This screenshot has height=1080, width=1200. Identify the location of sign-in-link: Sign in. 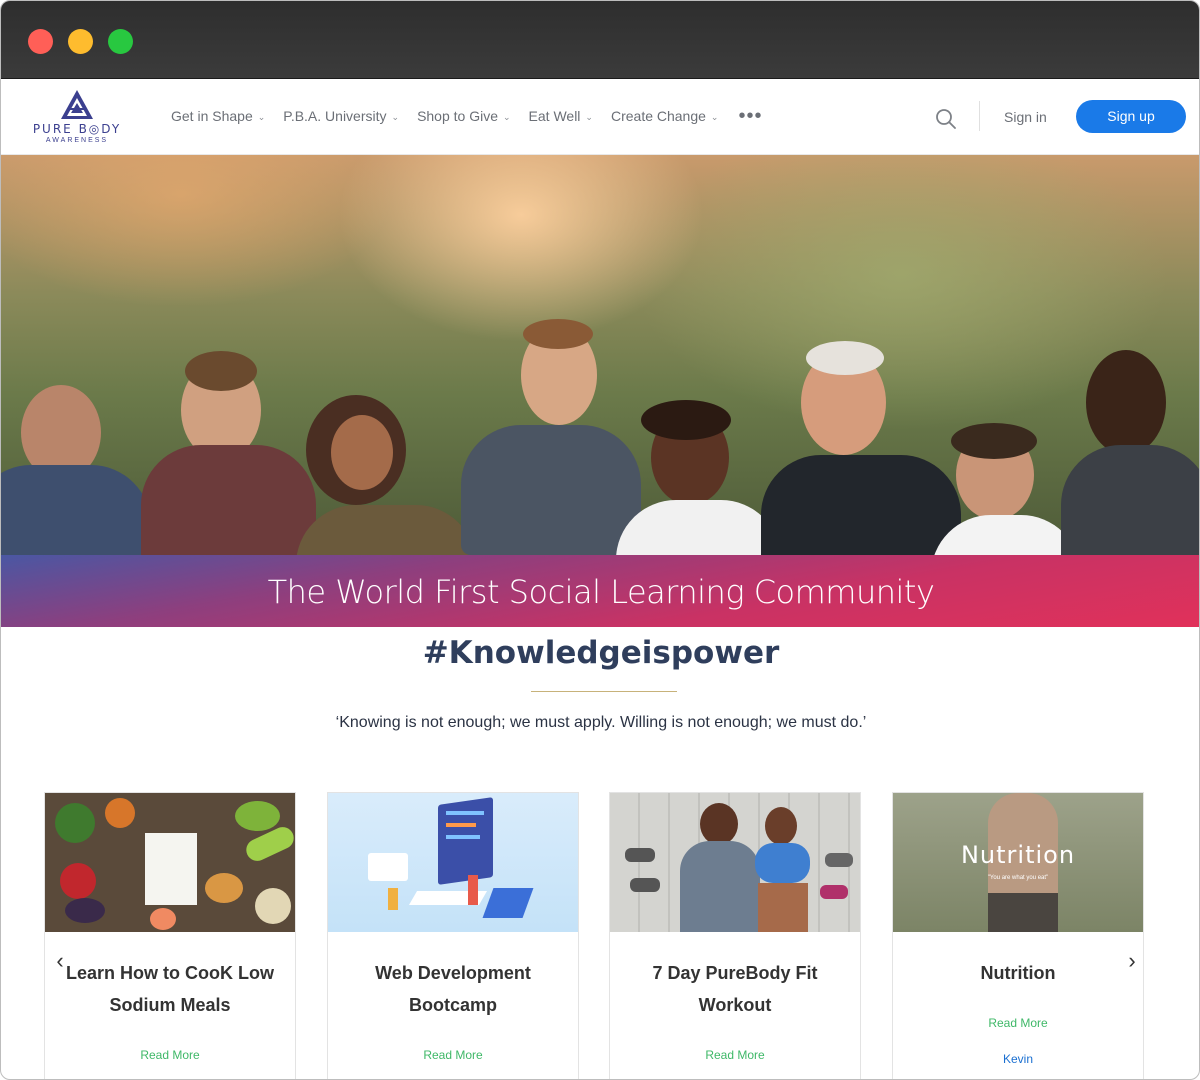
(1025, 117).